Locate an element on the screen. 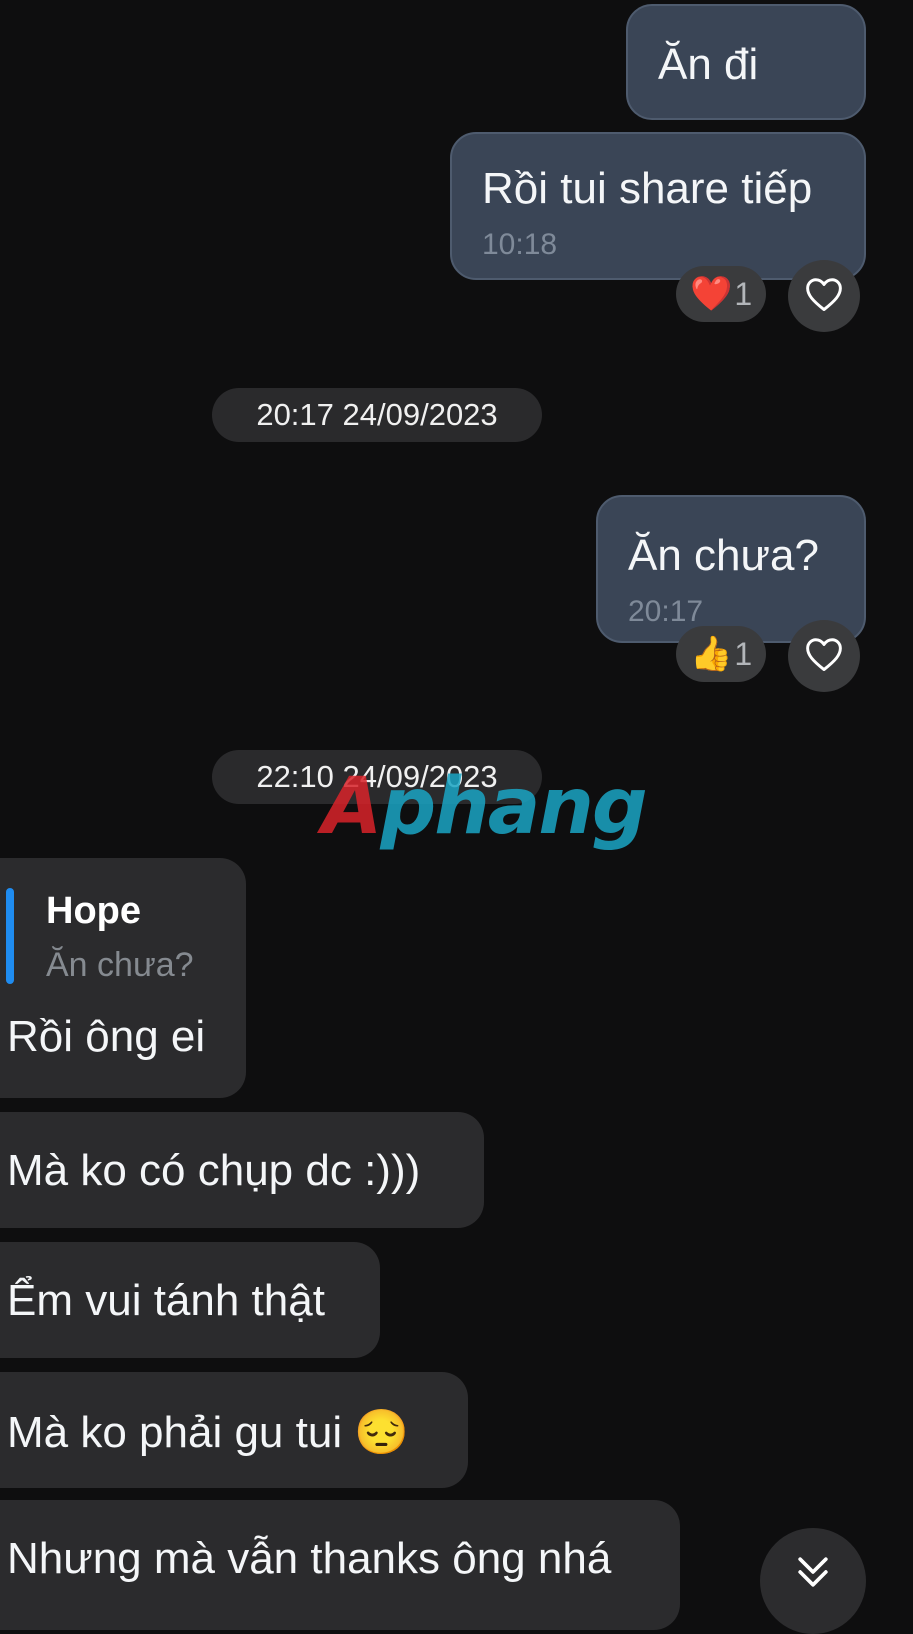 This screenshot has width=913, height=1634. outgoing-message: Rồi tui share tiếp 10:18 is located at coordinates (658, 206).